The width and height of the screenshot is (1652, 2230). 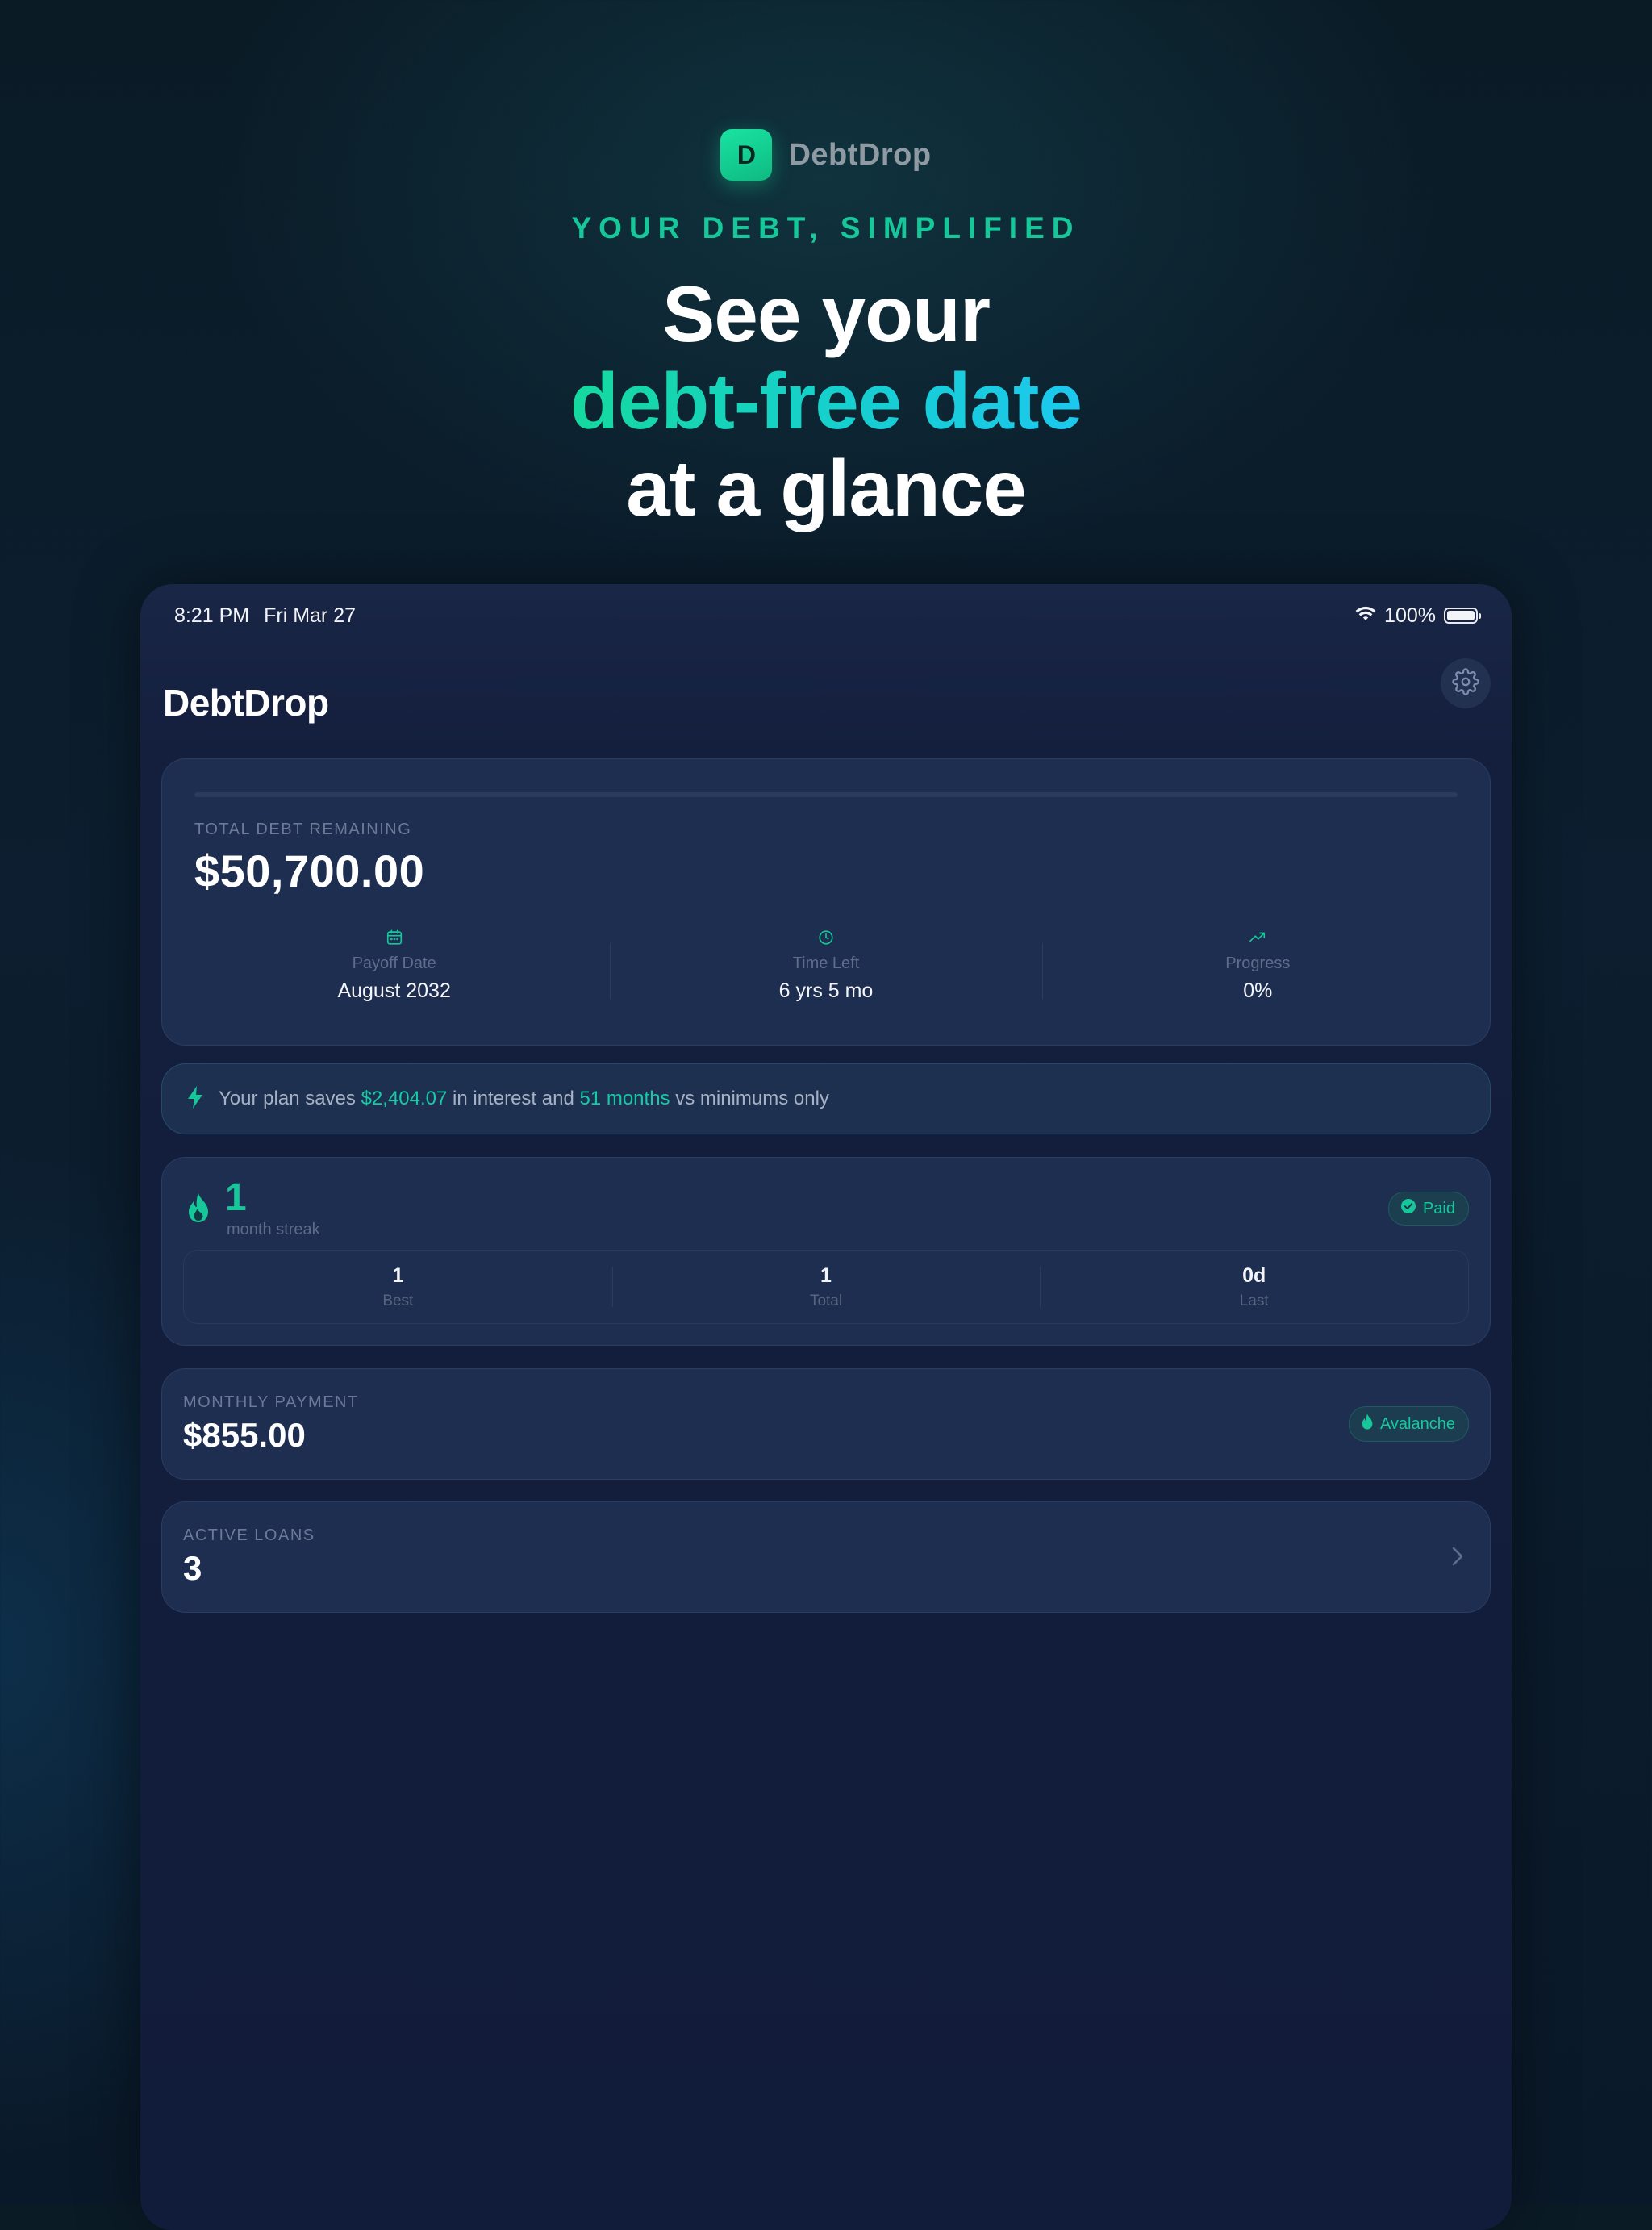 I want to click on streak-stat-label: Total, so click(x=826, y=1300).